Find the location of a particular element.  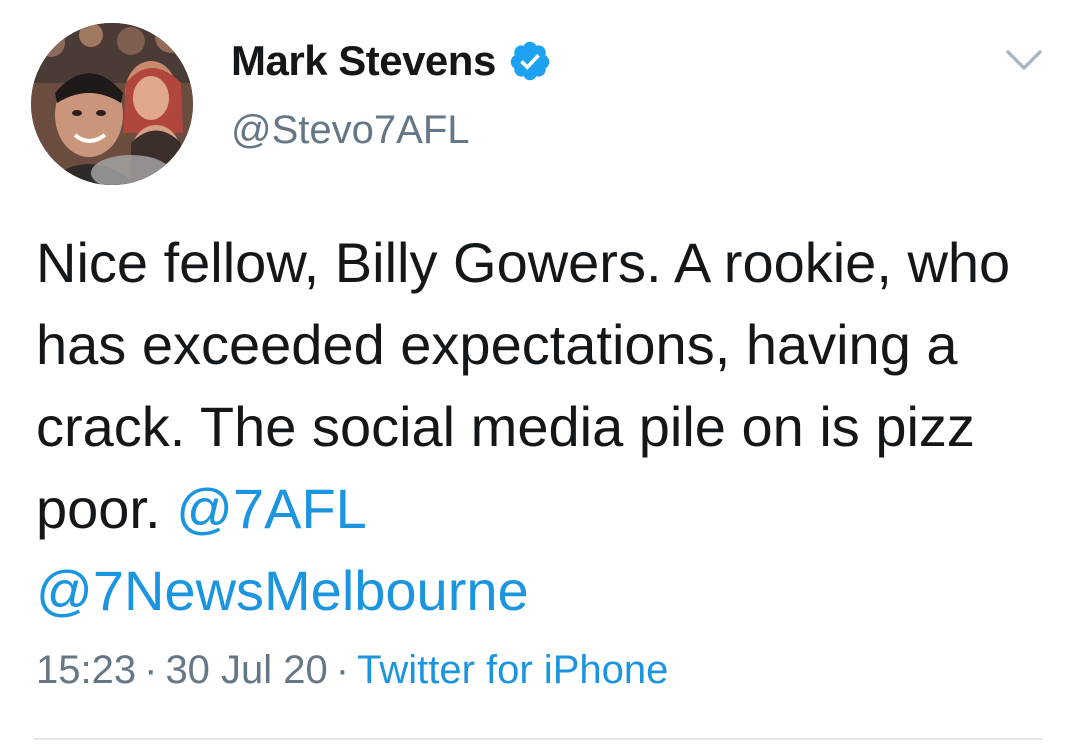

tweet-source: Twitter for iPhone is located at coordinates (512, 670).